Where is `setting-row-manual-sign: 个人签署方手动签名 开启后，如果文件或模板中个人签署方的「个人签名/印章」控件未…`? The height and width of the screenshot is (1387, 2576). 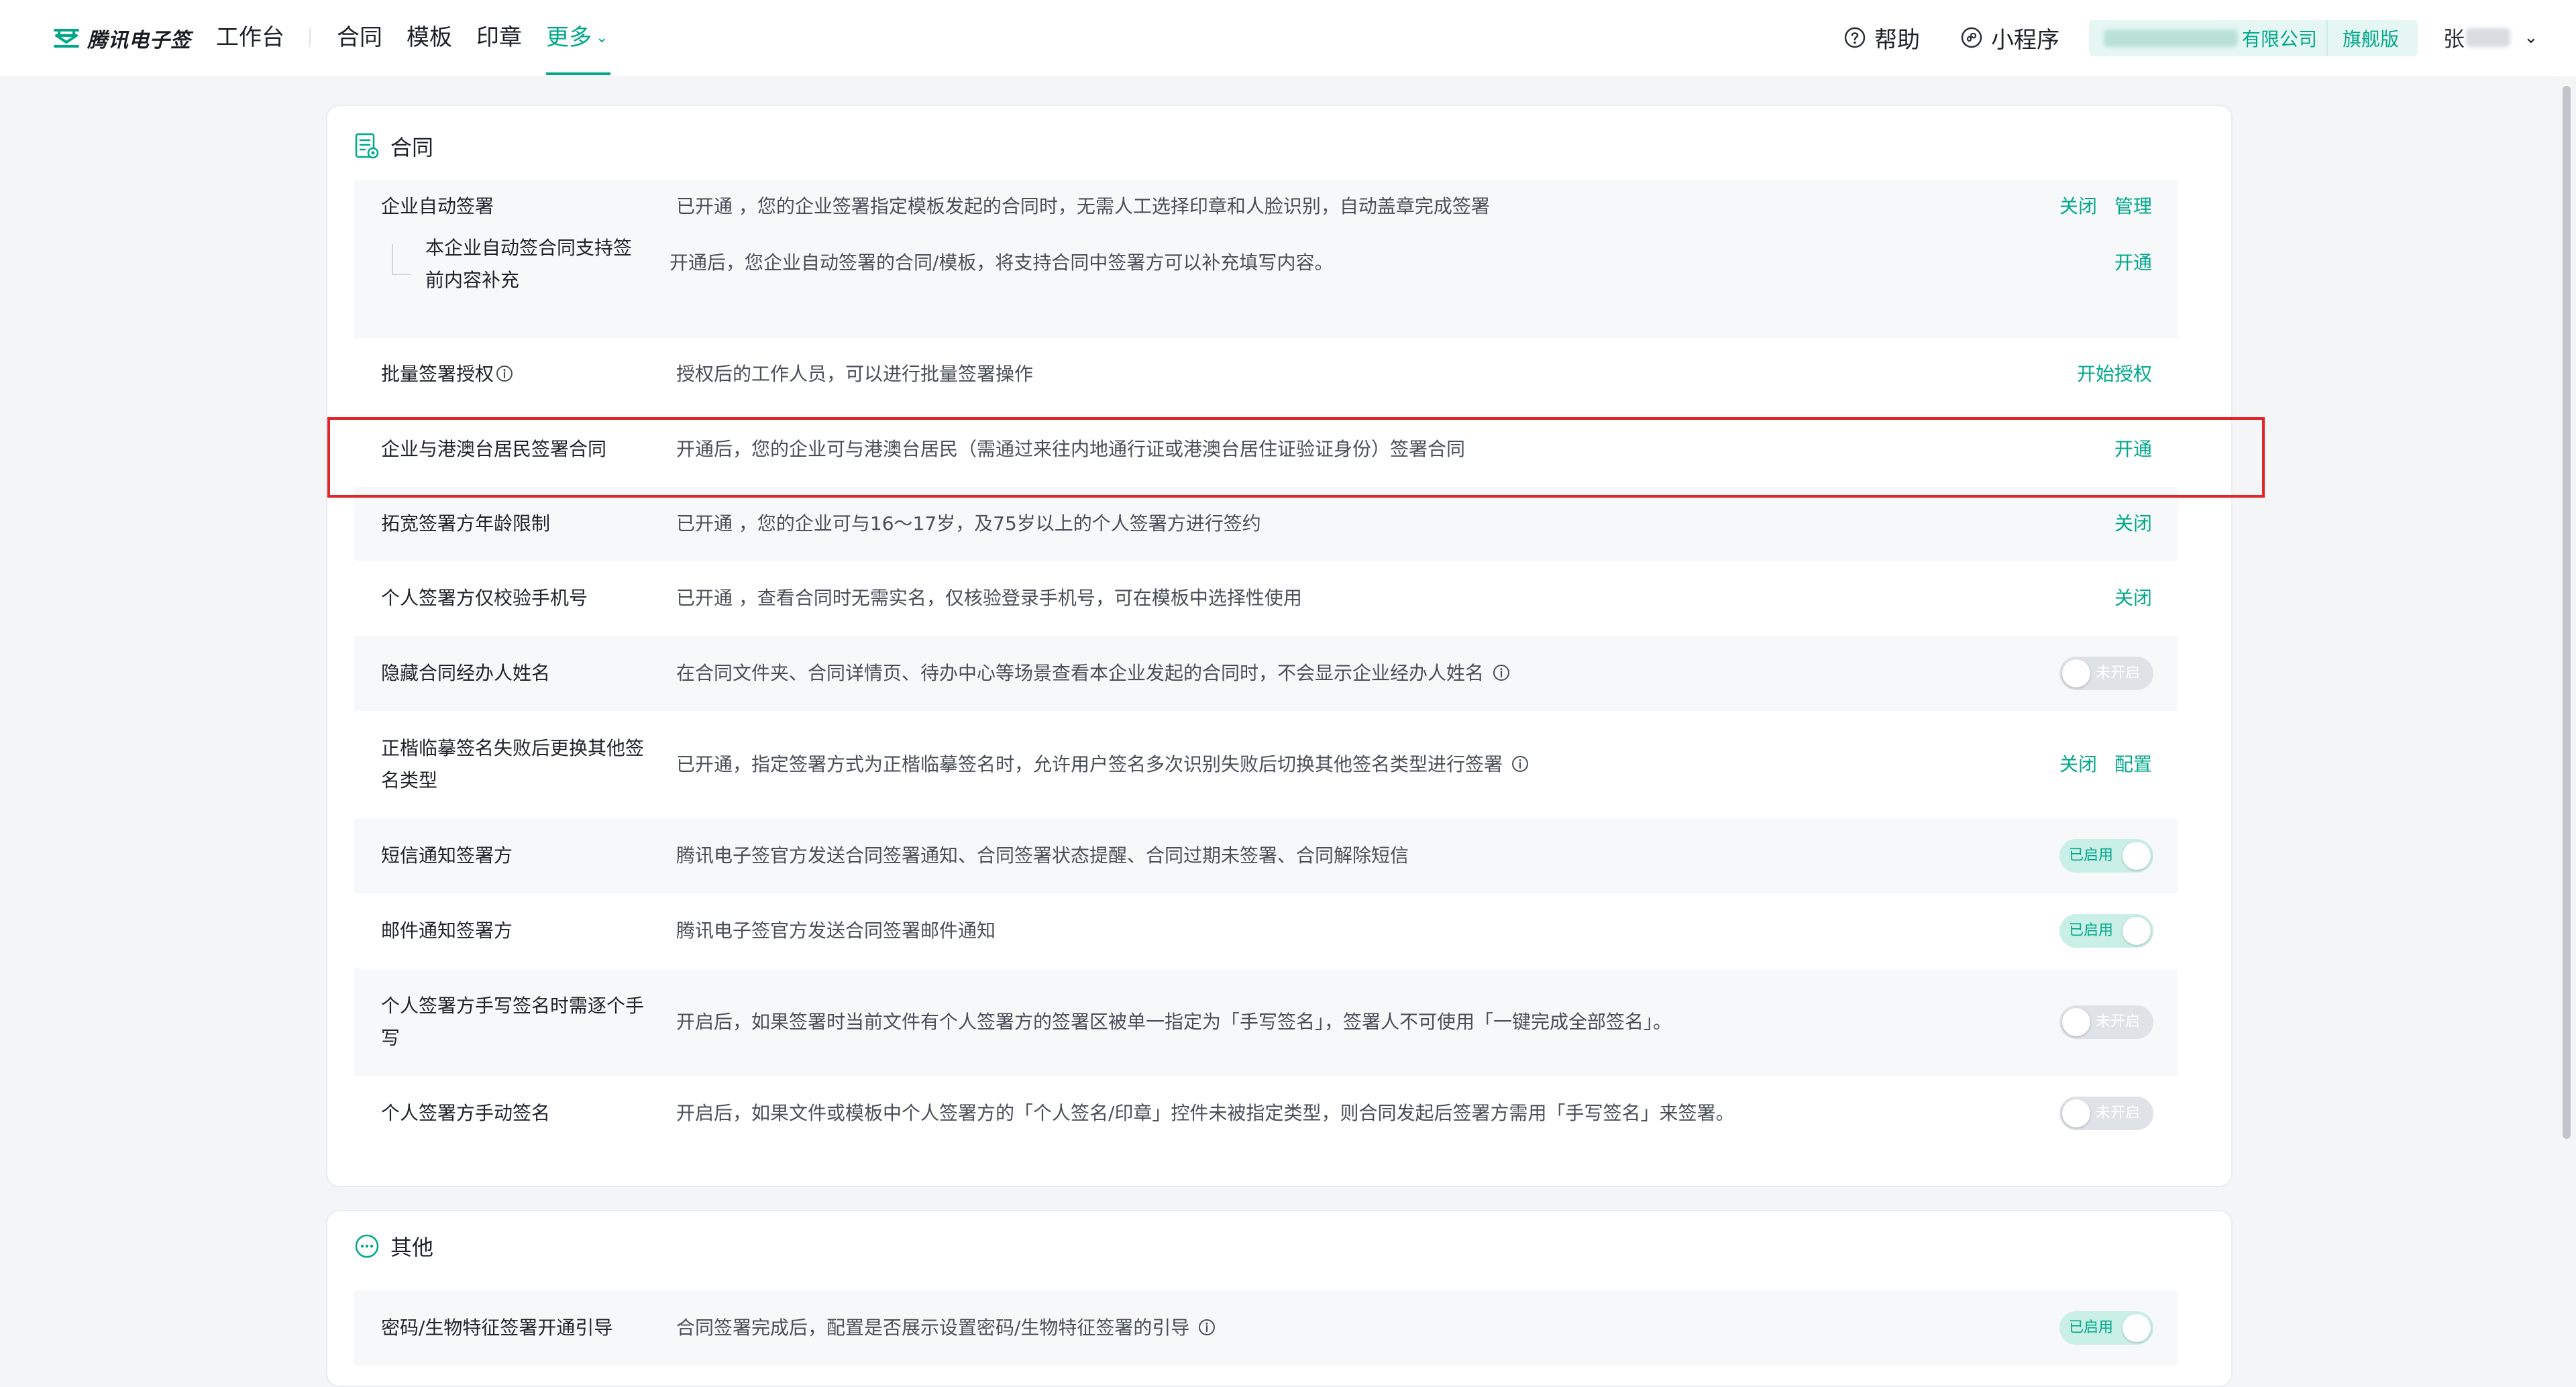 setting-row-manual-sign: 个人签署方手动签名 开启后，如果文件或模板中个人签署方的「个人签名/印章」控件未… is located at coordinates (1266, 1113).